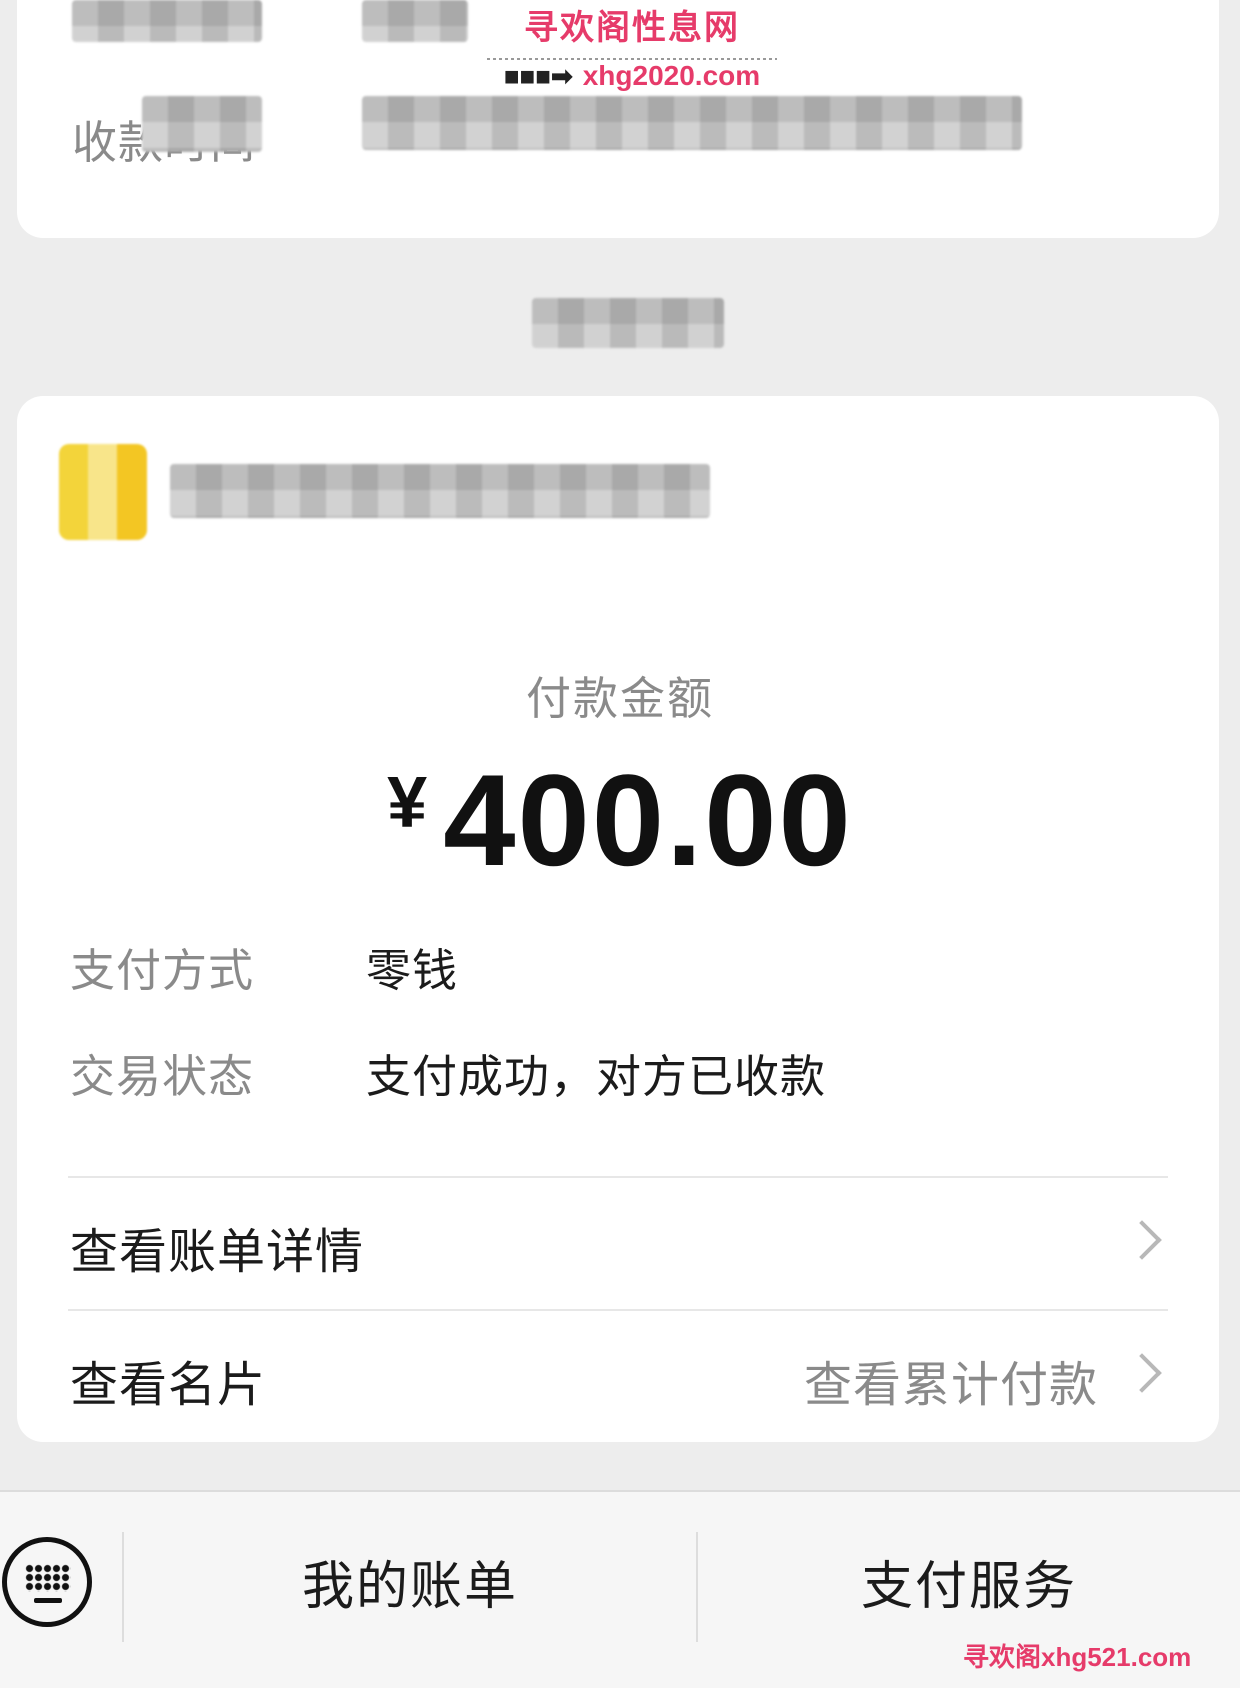 The height and width of the screenshot is (1688, 1240). I want to click on watermark-url: xhg2020.com, so click(671, 75).